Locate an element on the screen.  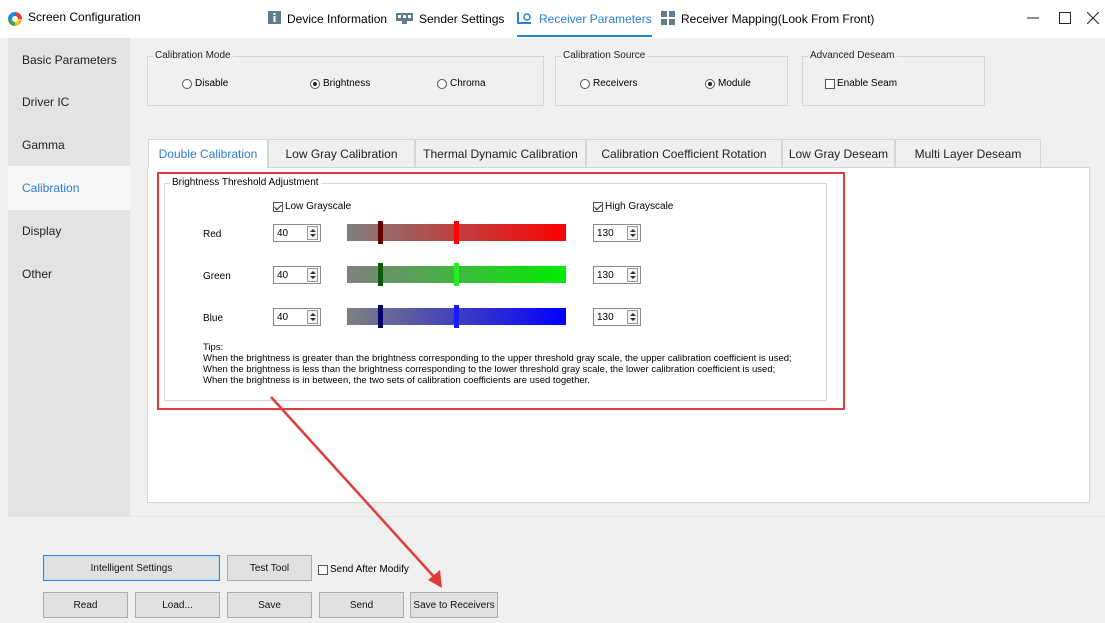
nav-receiver-parameters: Receiver Parameters is located at coordinates (584, 23).